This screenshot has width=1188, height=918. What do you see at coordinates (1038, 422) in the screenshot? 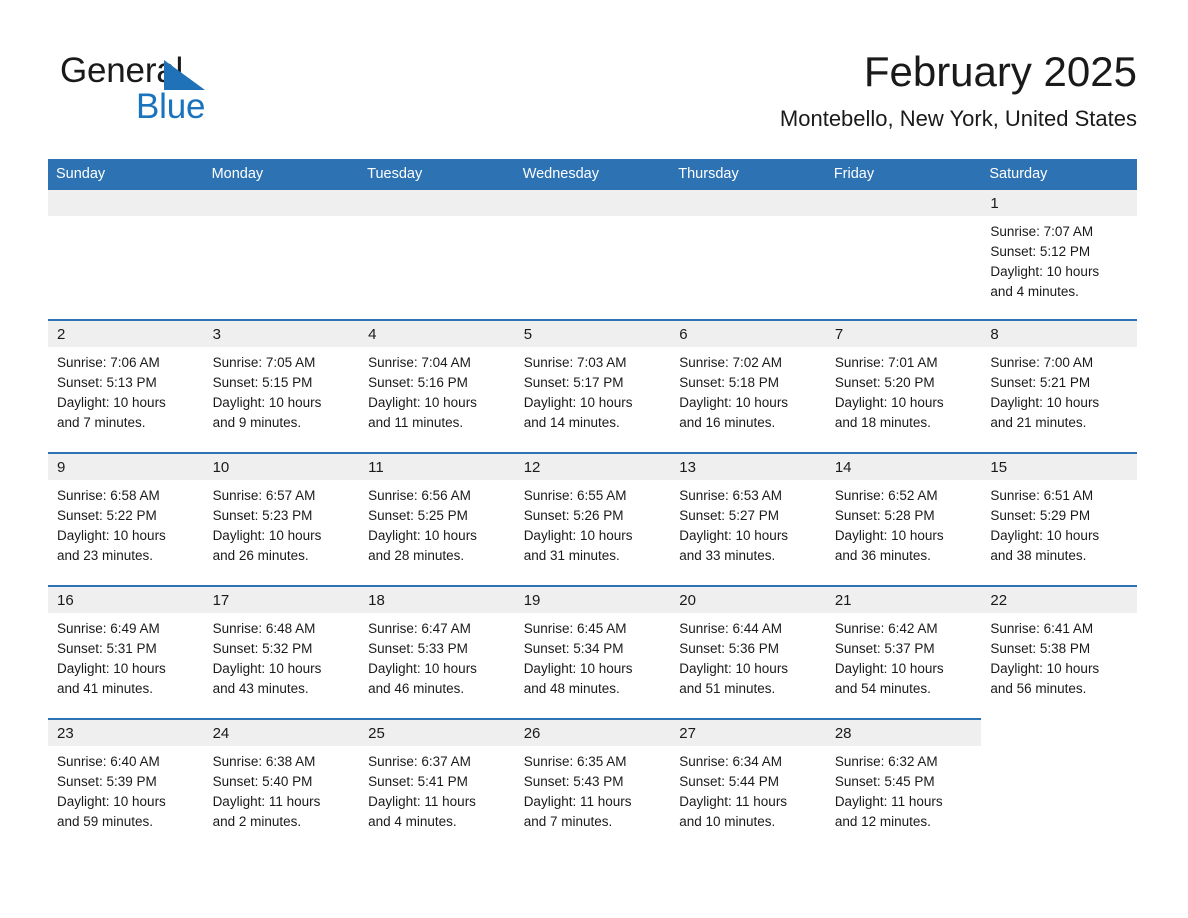
I see `daylight-text-line2: and 21 minutes.` at bounding box center [1038, 422].